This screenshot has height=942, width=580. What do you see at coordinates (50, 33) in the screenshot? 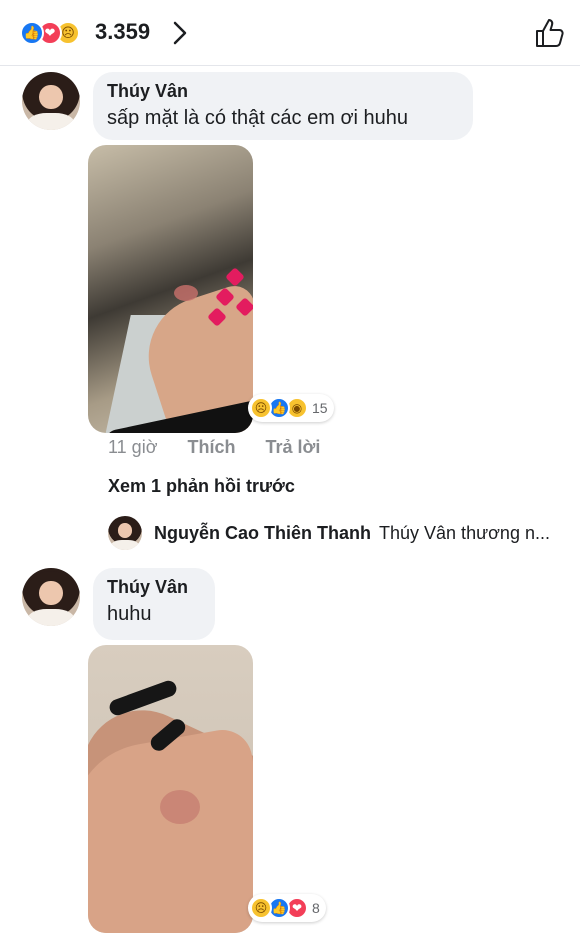
I see `reaction-icons: 👍 ❤ ☹` at bounding box center [50, 33].